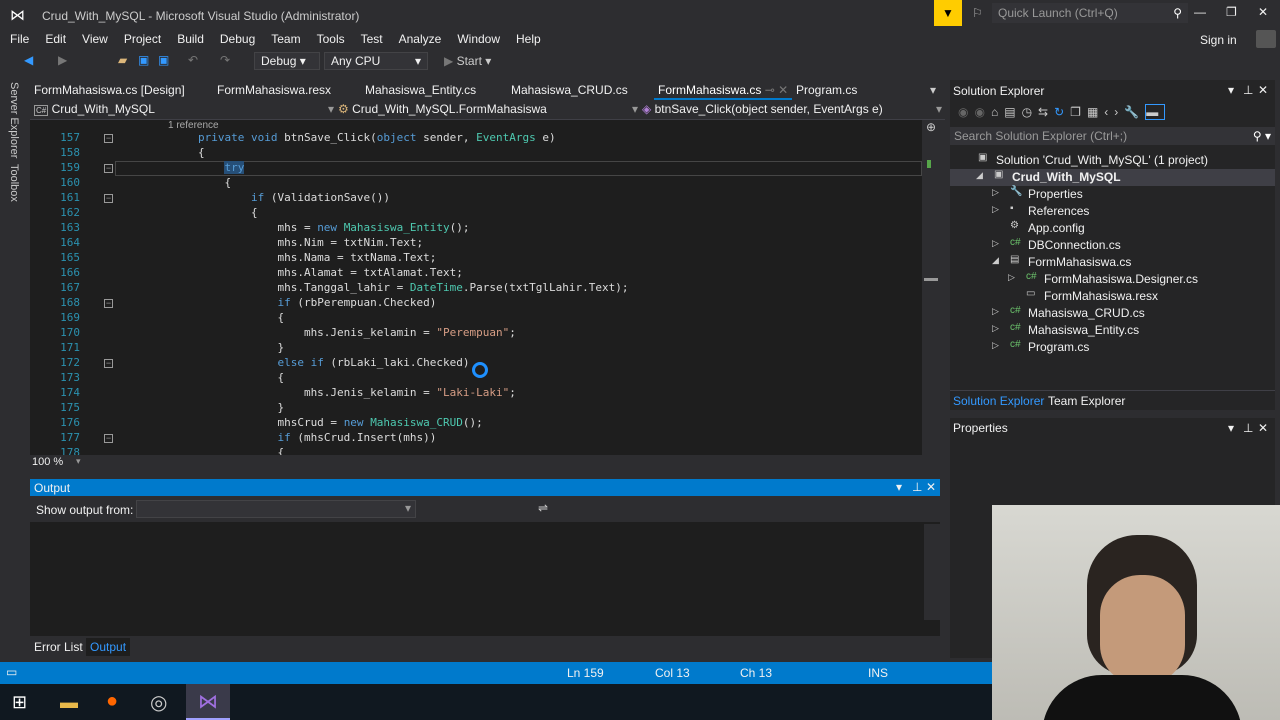 The image size is (1280, 720). I want to click on expander-icon: ◢, so click(995, 260).